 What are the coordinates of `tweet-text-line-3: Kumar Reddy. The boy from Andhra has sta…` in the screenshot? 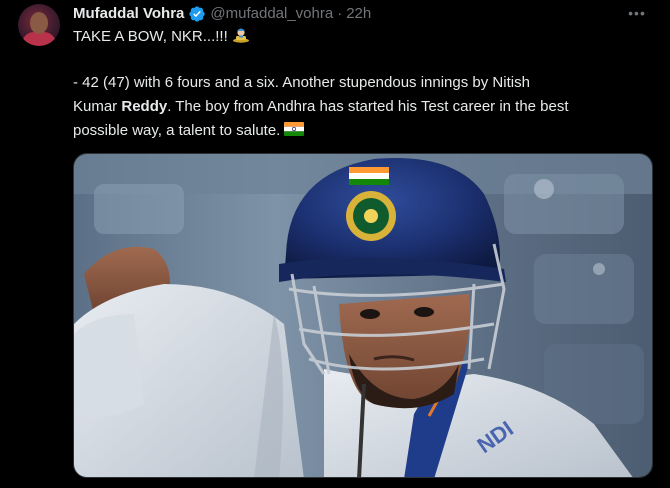 It's located at (321, 107).